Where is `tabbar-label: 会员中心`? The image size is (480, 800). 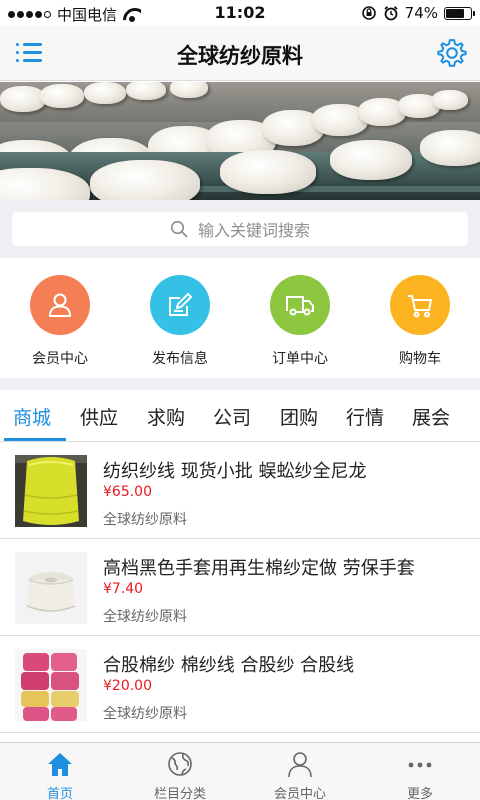
tabbar-label: 会员中心 is located at coordinates (299, 793).